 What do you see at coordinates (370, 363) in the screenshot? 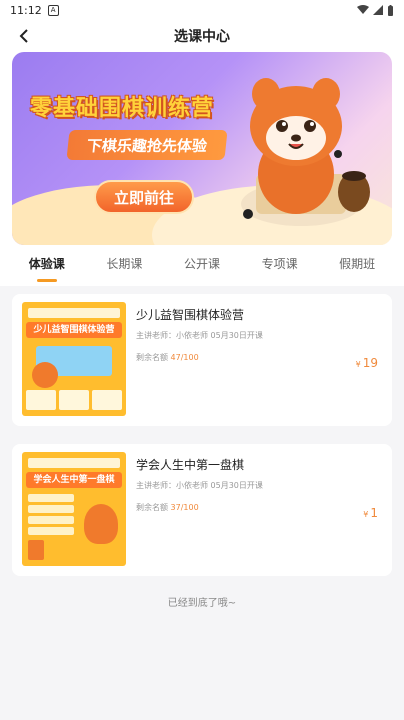
I see `price-value: 19` at bounding box center [370, 363].